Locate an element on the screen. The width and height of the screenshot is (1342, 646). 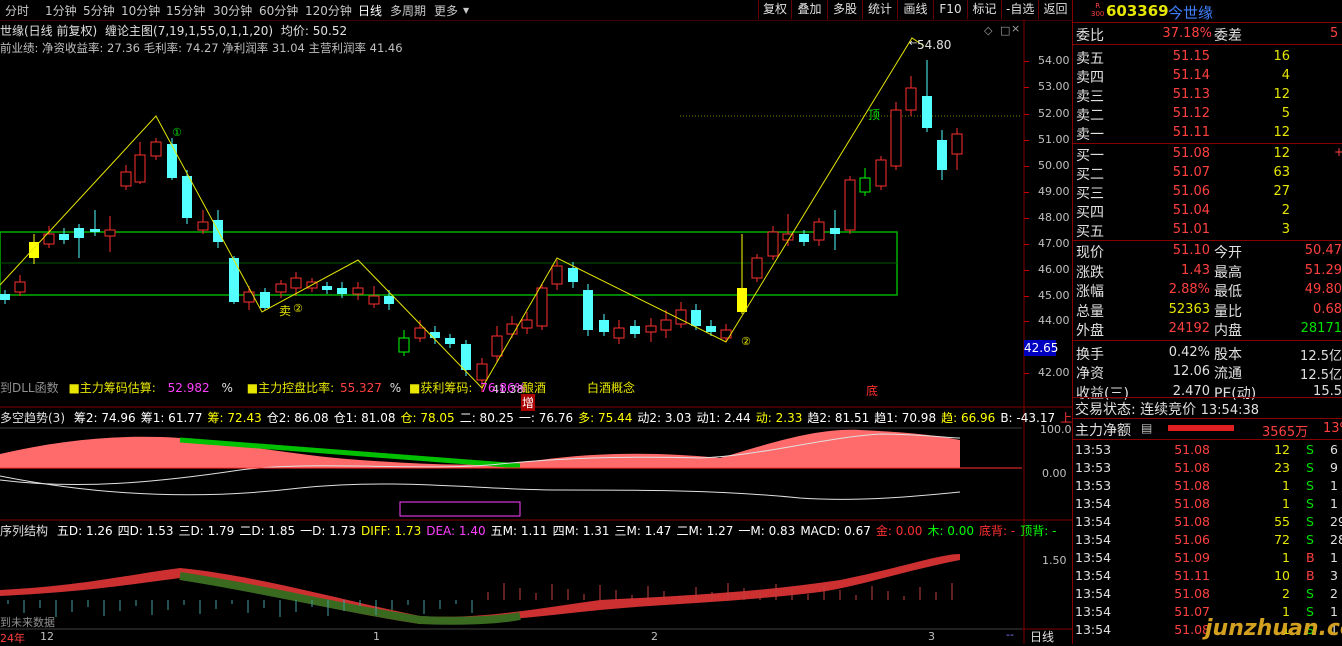
toolbar-button-0: 复权 is located at coordinates (774, 9).